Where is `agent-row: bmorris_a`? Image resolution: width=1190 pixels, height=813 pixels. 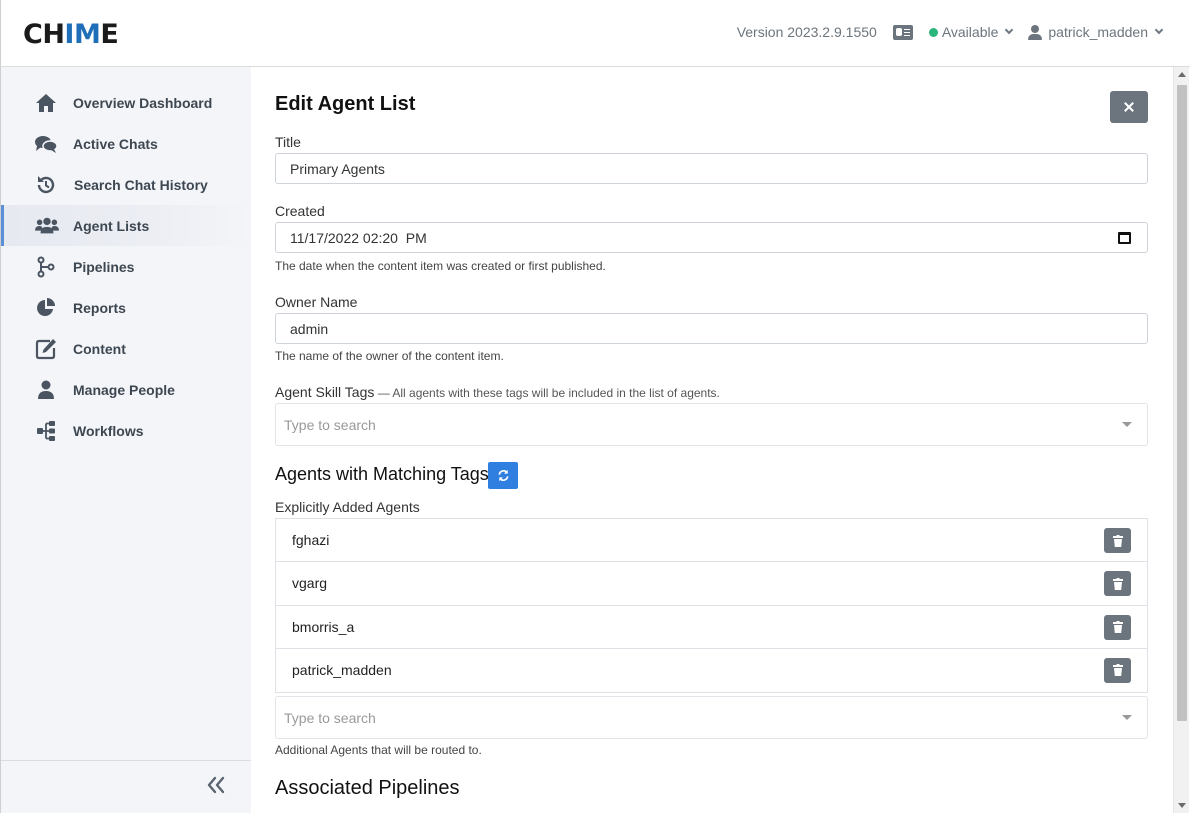 agent-row: bmorris_a is located at coordinates (711, 627).